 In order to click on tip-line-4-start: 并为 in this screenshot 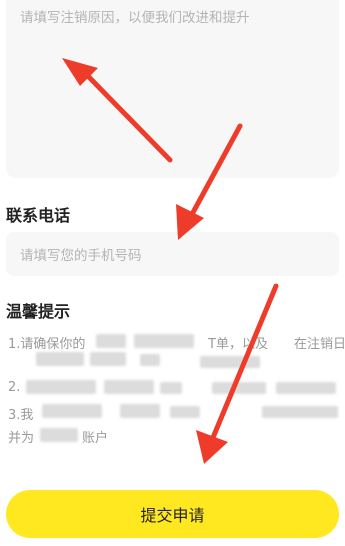, I will do `click(21, 438)`.